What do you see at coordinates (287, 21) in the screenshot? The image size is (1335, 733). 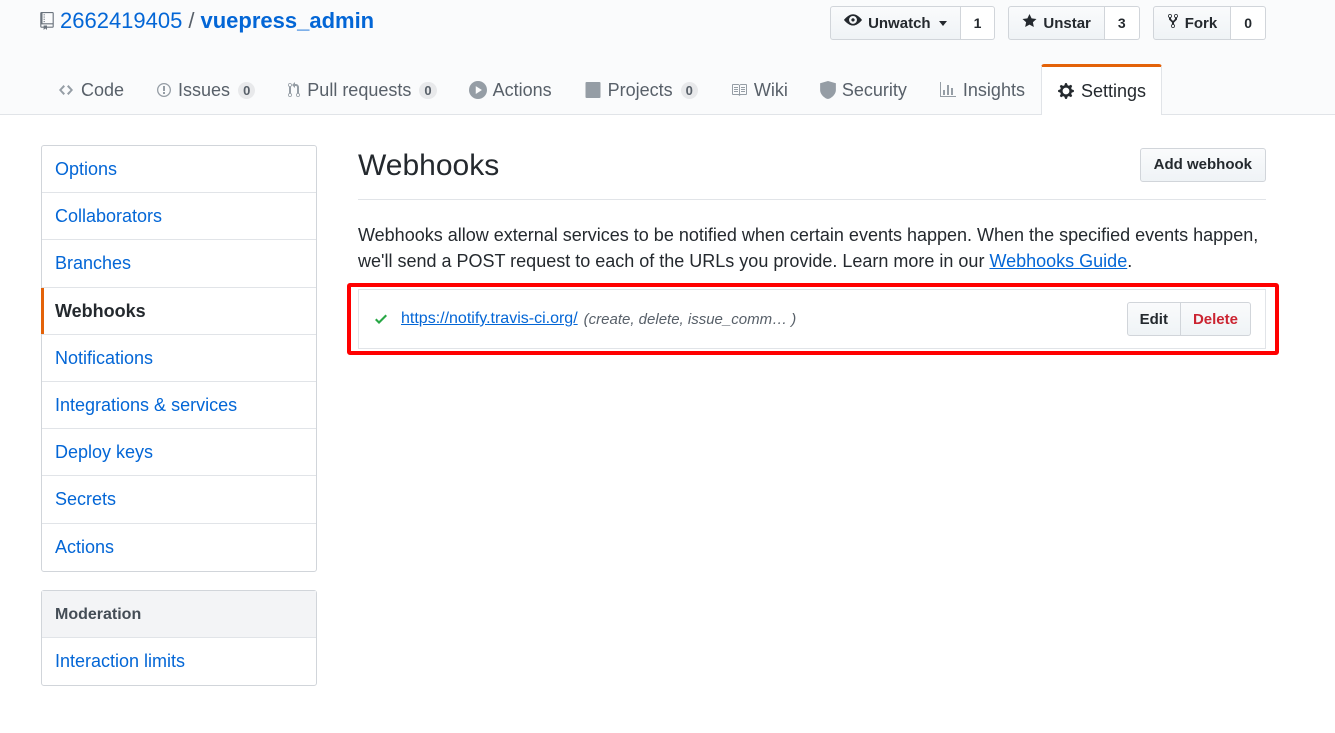 I see `repo-name-link: vuepress_admin` at bounding box center [287, 21].